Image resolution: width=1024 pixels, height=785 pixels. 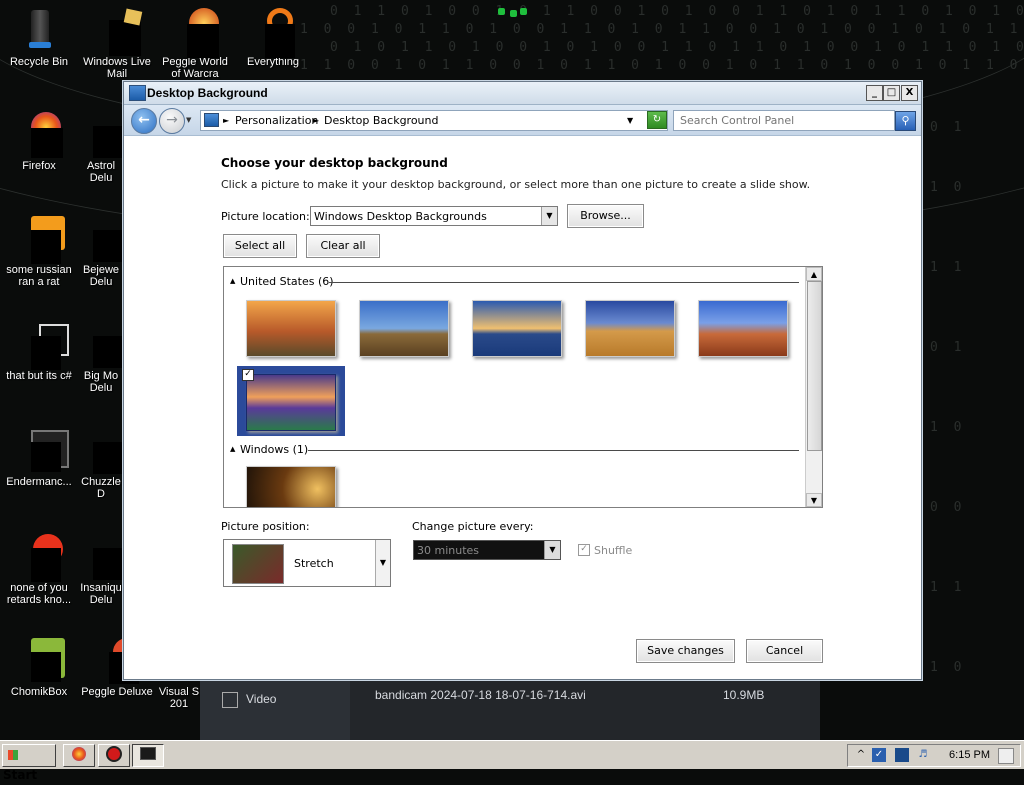 I want to click on csharp-label: that but its c#, so click(x=39, y=376).